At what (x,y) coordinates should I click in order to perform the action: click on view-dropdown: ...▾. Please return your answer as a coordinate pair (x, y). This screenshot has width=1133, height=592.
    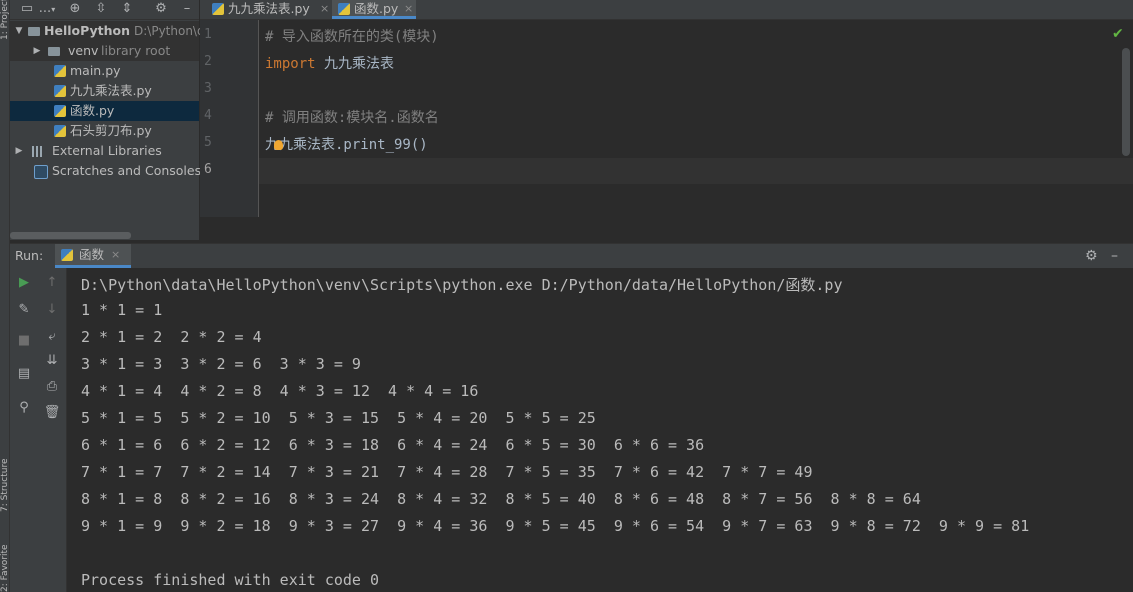
    Looking at the image, I should click on (47, 9).